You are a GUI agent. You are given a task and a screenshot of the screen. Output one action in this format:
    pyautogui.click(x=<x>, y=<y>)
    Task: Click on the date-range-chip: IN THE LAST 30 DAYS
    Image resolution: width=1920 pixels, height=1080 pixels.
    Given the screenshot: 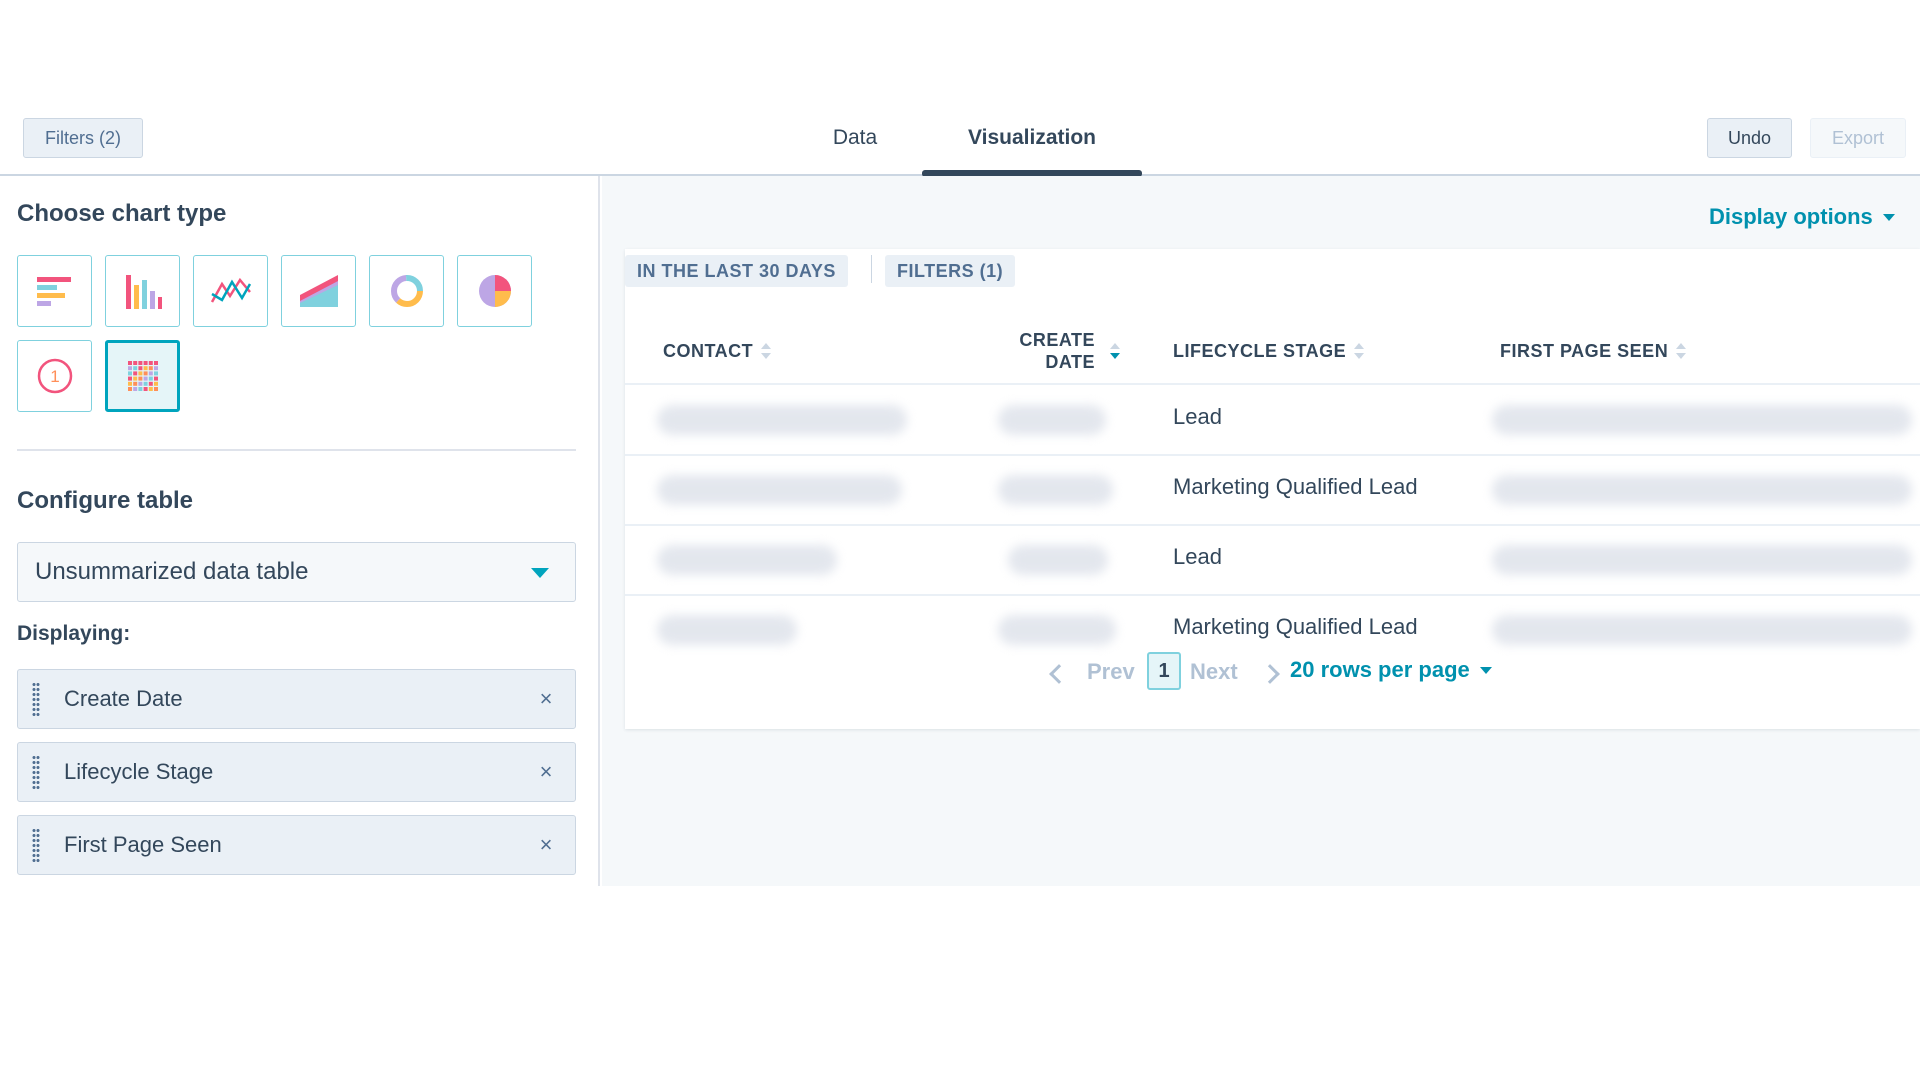 What is the action you would take?
    pyautogui.click(x=736, y=271)
    